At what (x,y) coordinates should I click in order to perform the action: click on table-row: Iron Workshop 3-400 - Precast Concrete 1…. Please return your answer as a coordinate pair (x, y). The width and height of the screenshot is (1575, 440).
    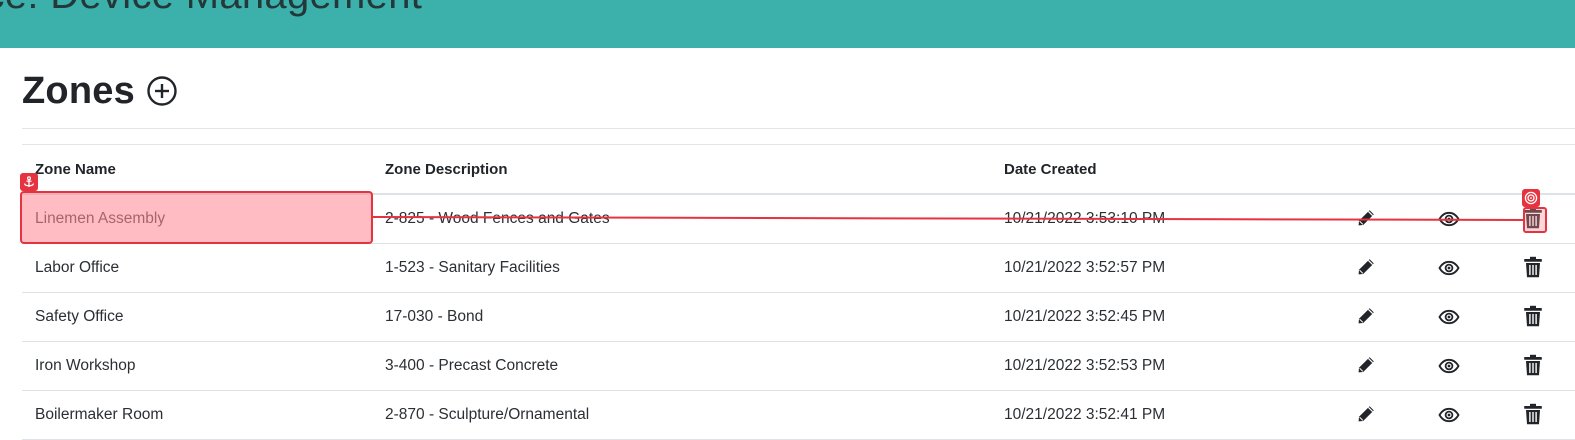
    Looking at the image, I should click on (798, 366).